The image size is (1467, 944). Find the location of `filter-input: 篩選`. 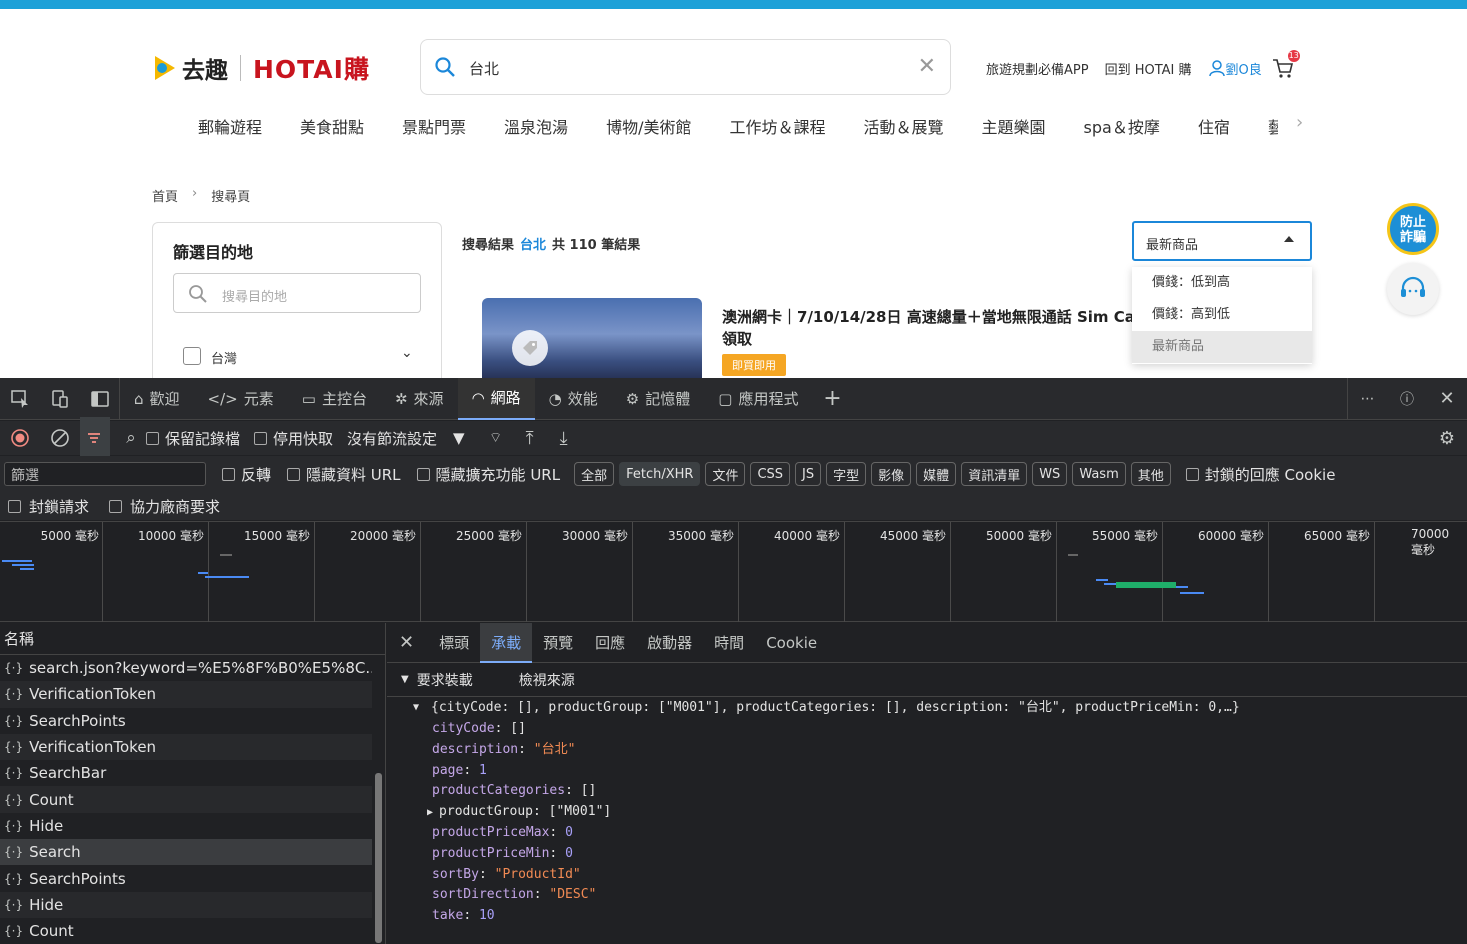

filter-input: 篩選 is located at coordinates (105, 474).